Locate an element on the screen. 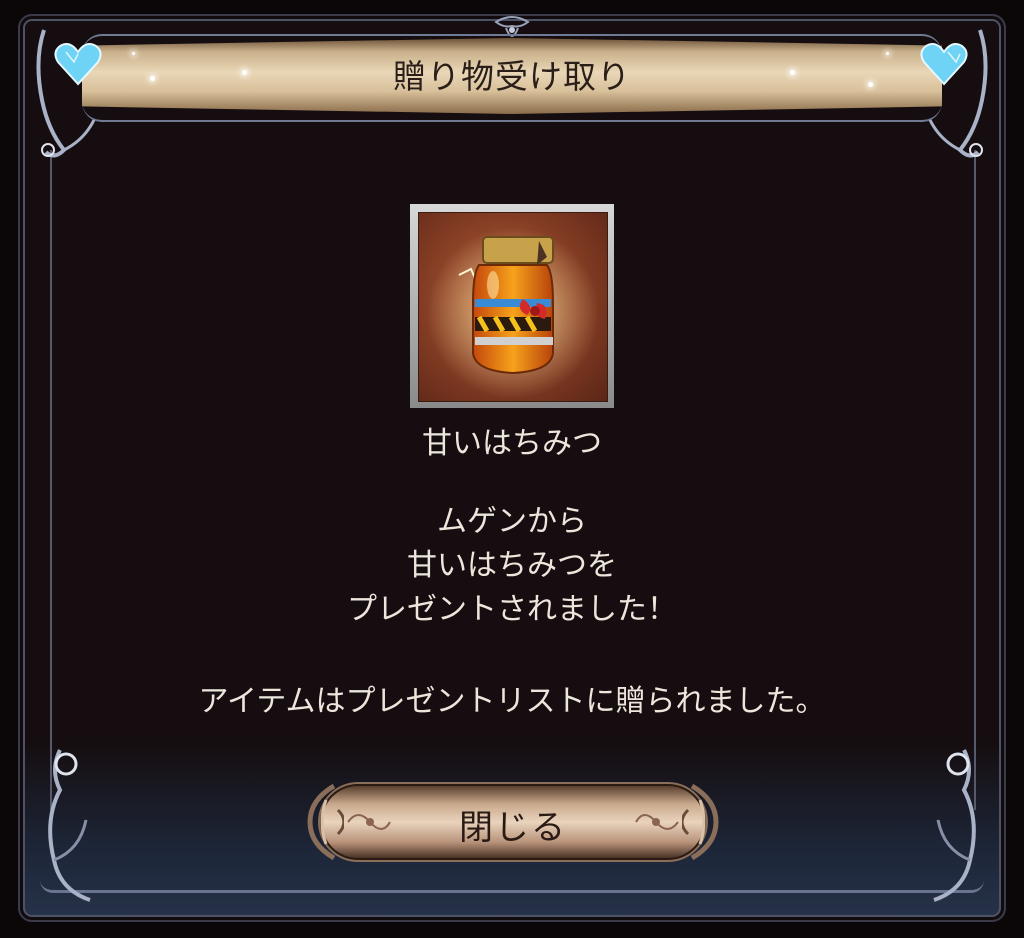 This screenshot has width=1024, height=938. item-frame is located at coordinates (512, 306).